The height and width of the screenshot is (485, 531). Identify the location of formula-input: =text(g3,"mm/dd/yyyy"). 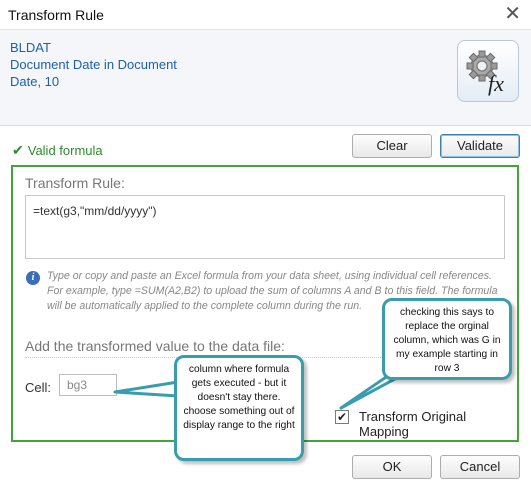
(265, 227).